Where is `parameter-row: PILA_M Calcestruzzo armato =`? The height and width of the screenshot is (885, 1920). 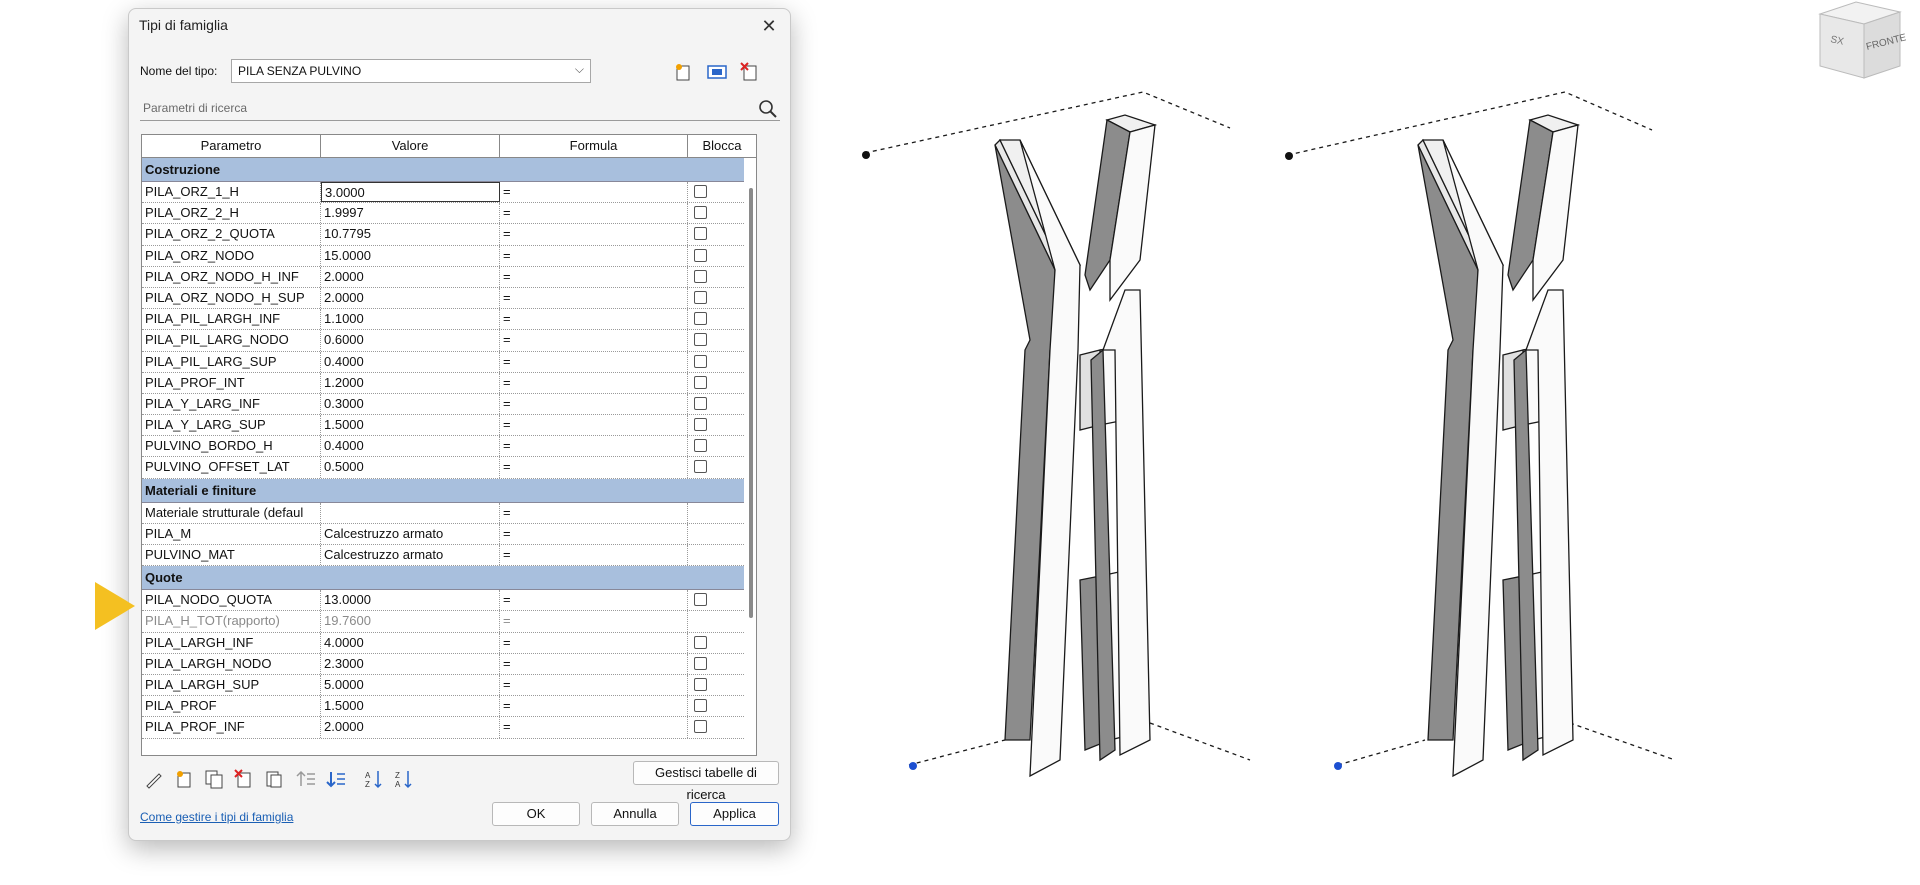
parameter-row: PILA_M Calcestruzzo armato = is located at coordinates (449, 534).